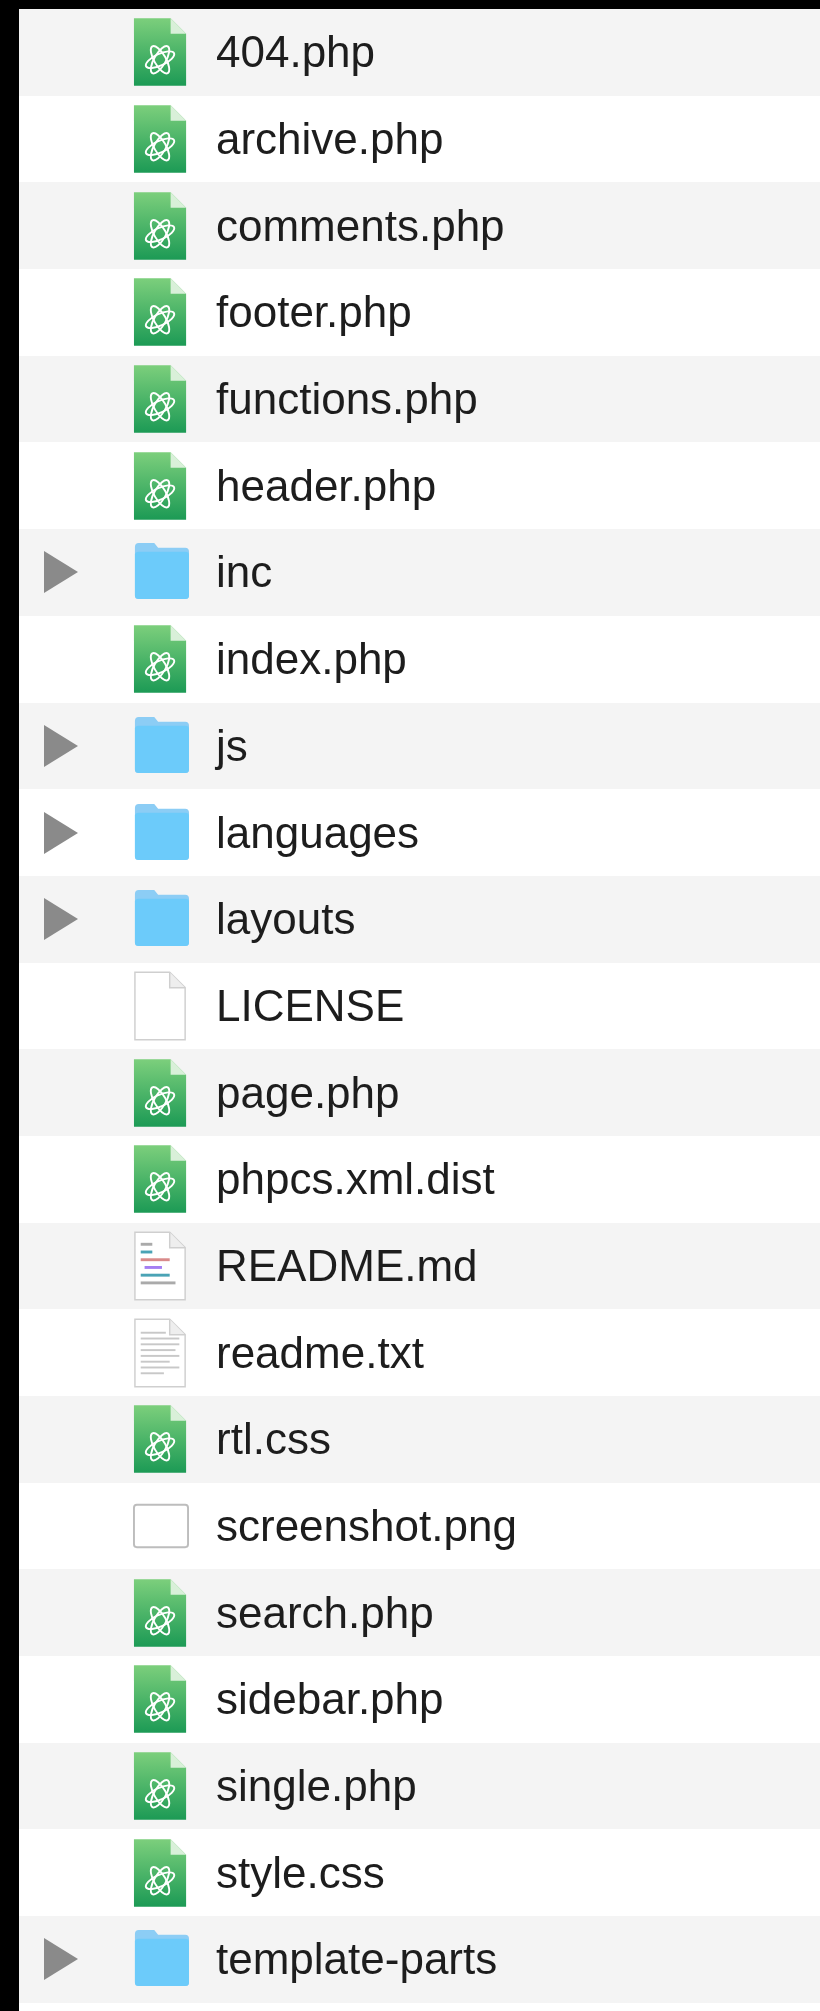 This screenshot has width=820, height=2011. I want to click on file-name: 404.php, so click(296, 52).